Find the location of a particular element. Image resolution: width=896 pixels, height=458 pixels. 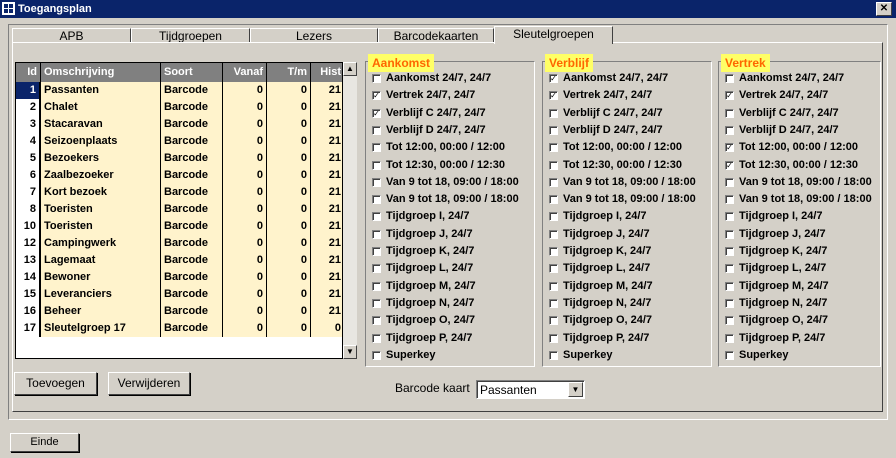

table-row: 12 Campingwerk Barcode 0 0 21 is located at coordinates (179, 243).